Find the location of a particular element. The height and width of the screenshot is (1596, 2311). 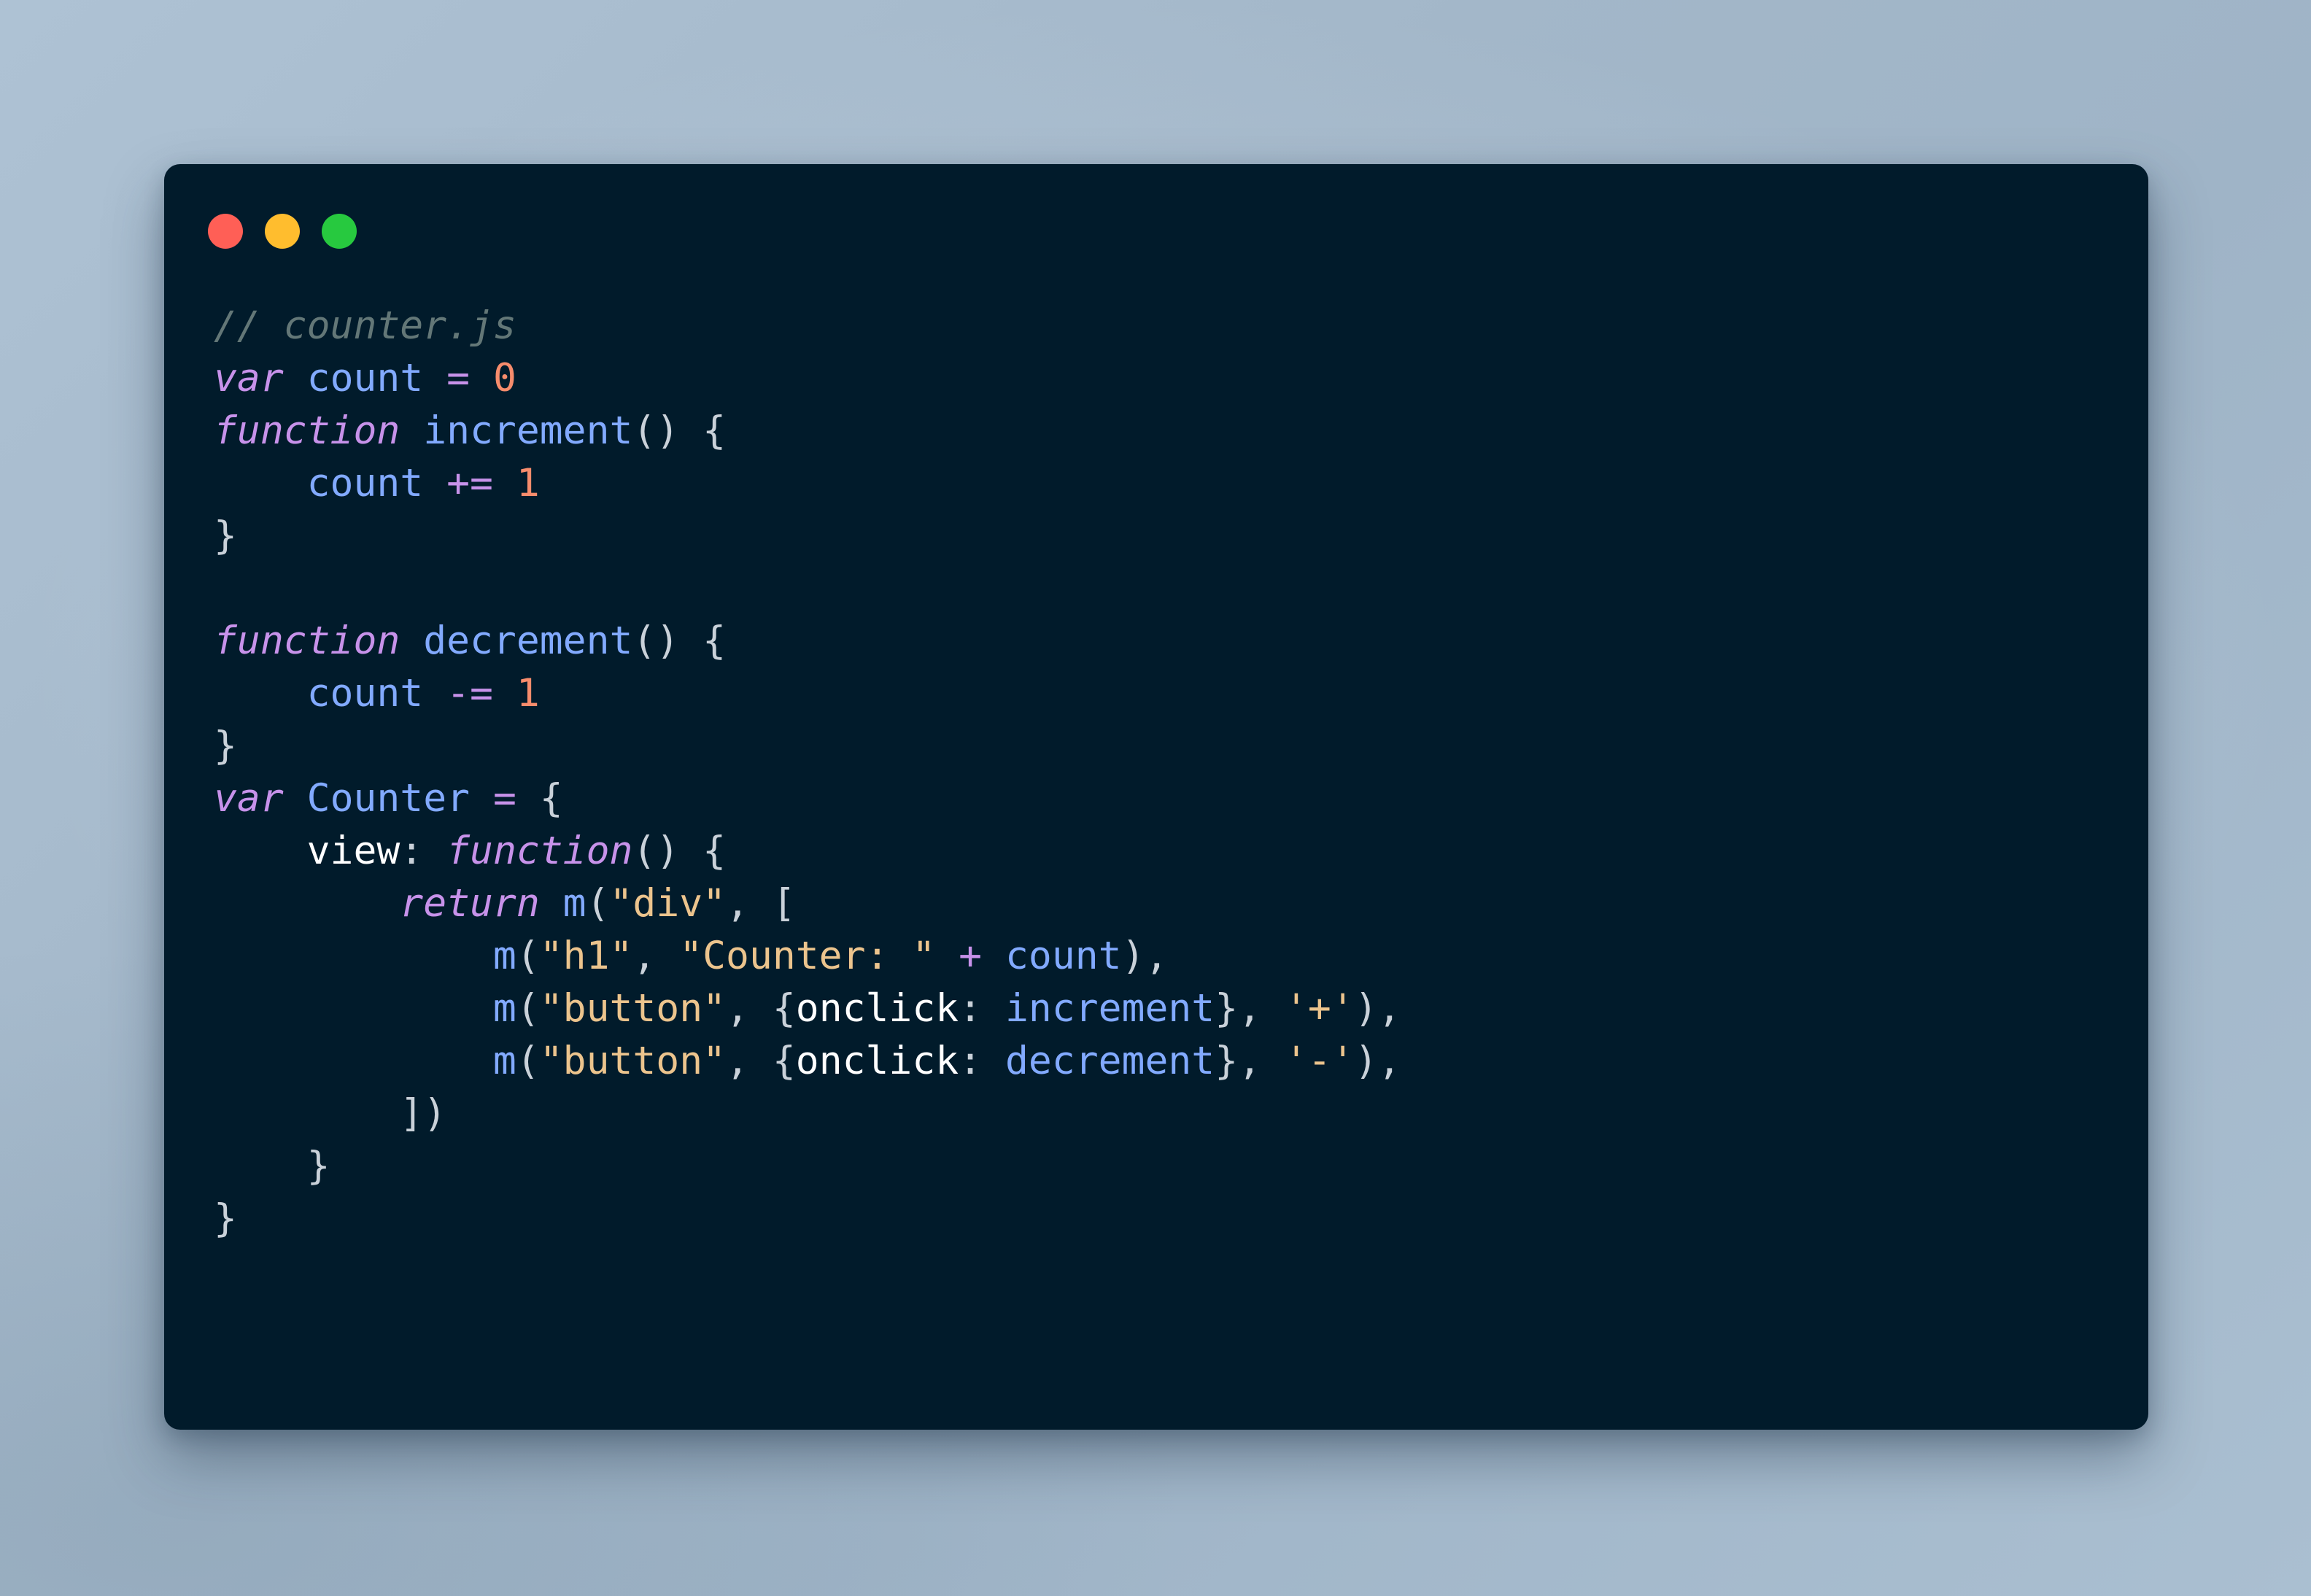

code-token: 0 is located at coordinates (504, 378).